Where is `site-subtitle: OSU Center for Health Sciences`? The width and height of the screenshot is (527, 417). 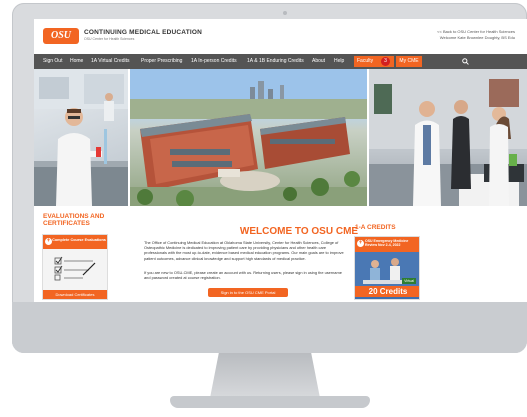
site-subtitle: OSU Center for Health Sciences is located at coordinates (109, 39).